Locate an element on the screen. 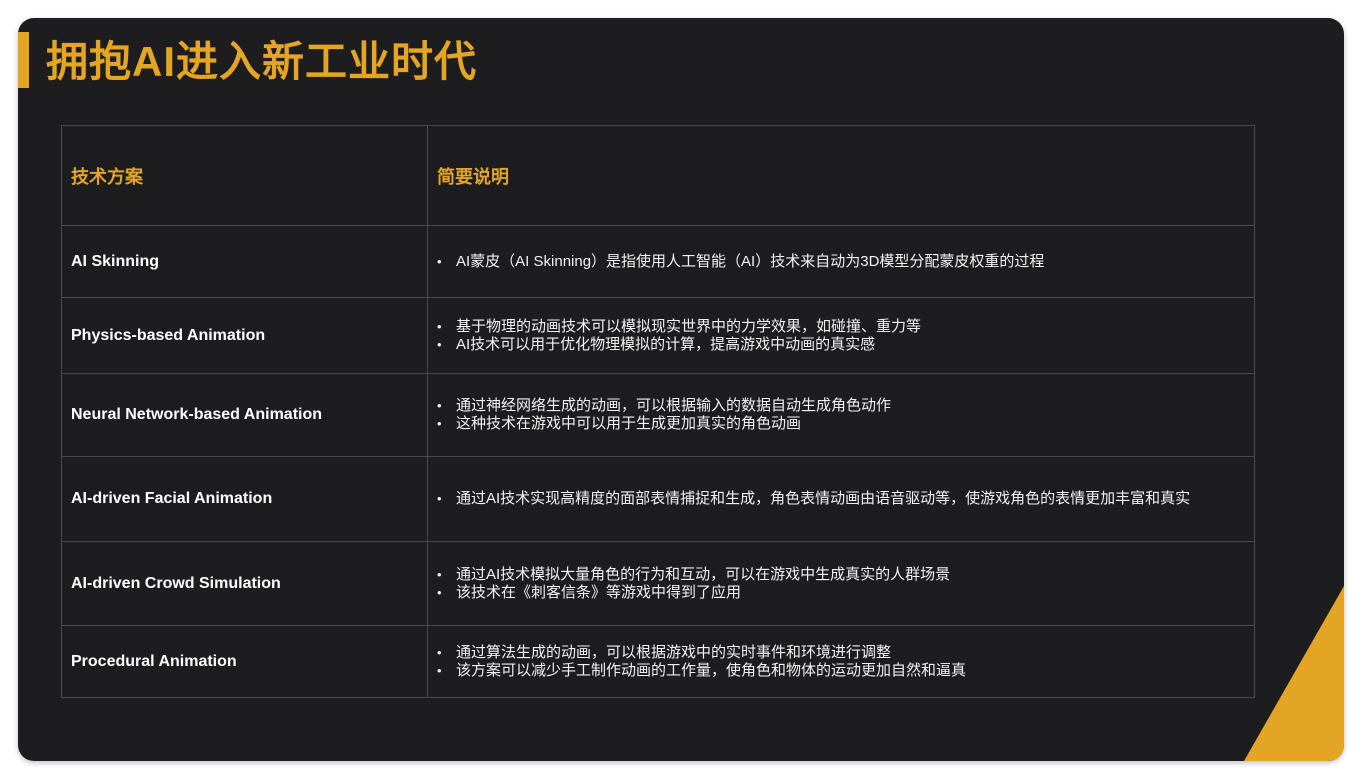  technology-name: AI Skinning is located at coordinates (115, 261).